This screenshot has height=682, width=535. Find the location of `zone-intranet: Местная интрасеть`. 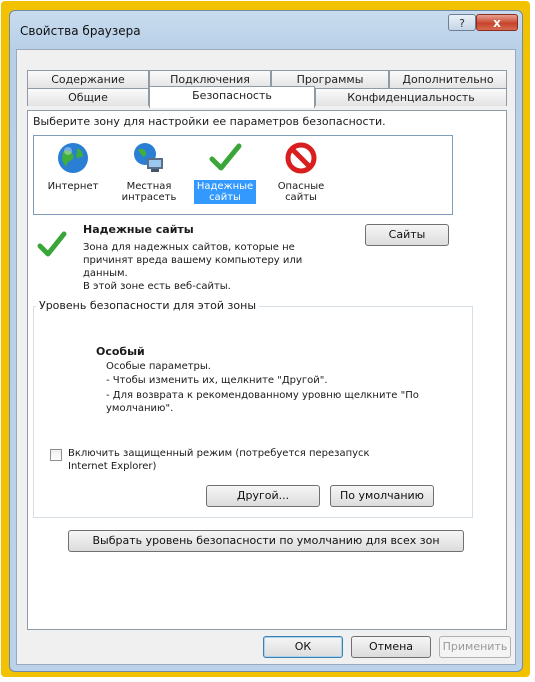

zone-intranet: Местная интрасеть is located at coordinates (149, 172).